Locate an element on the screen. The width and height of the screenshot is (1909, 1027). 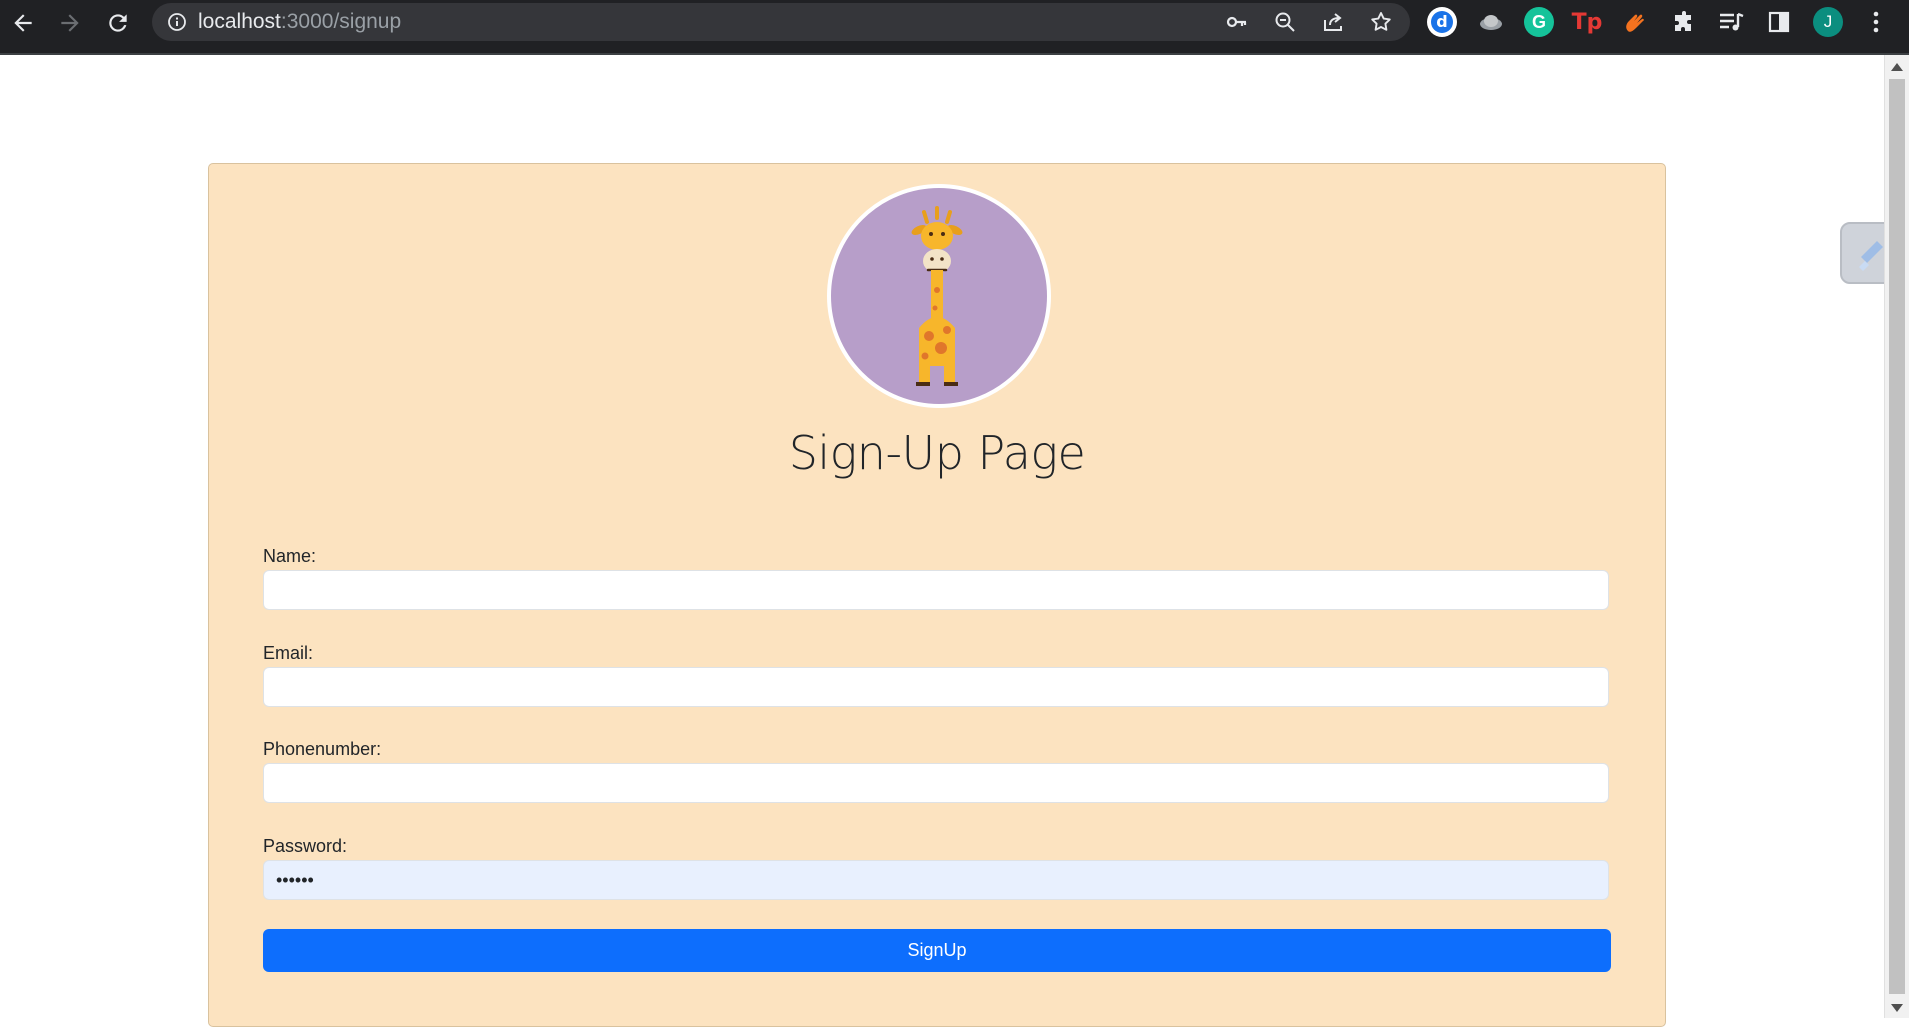
address-bar: localhost:3000/signup is located at coordinates (781, 22).